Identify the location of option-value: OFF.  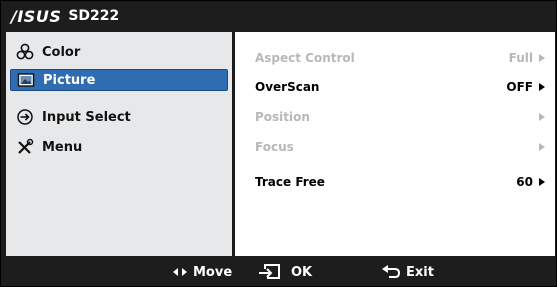
(519, 87).